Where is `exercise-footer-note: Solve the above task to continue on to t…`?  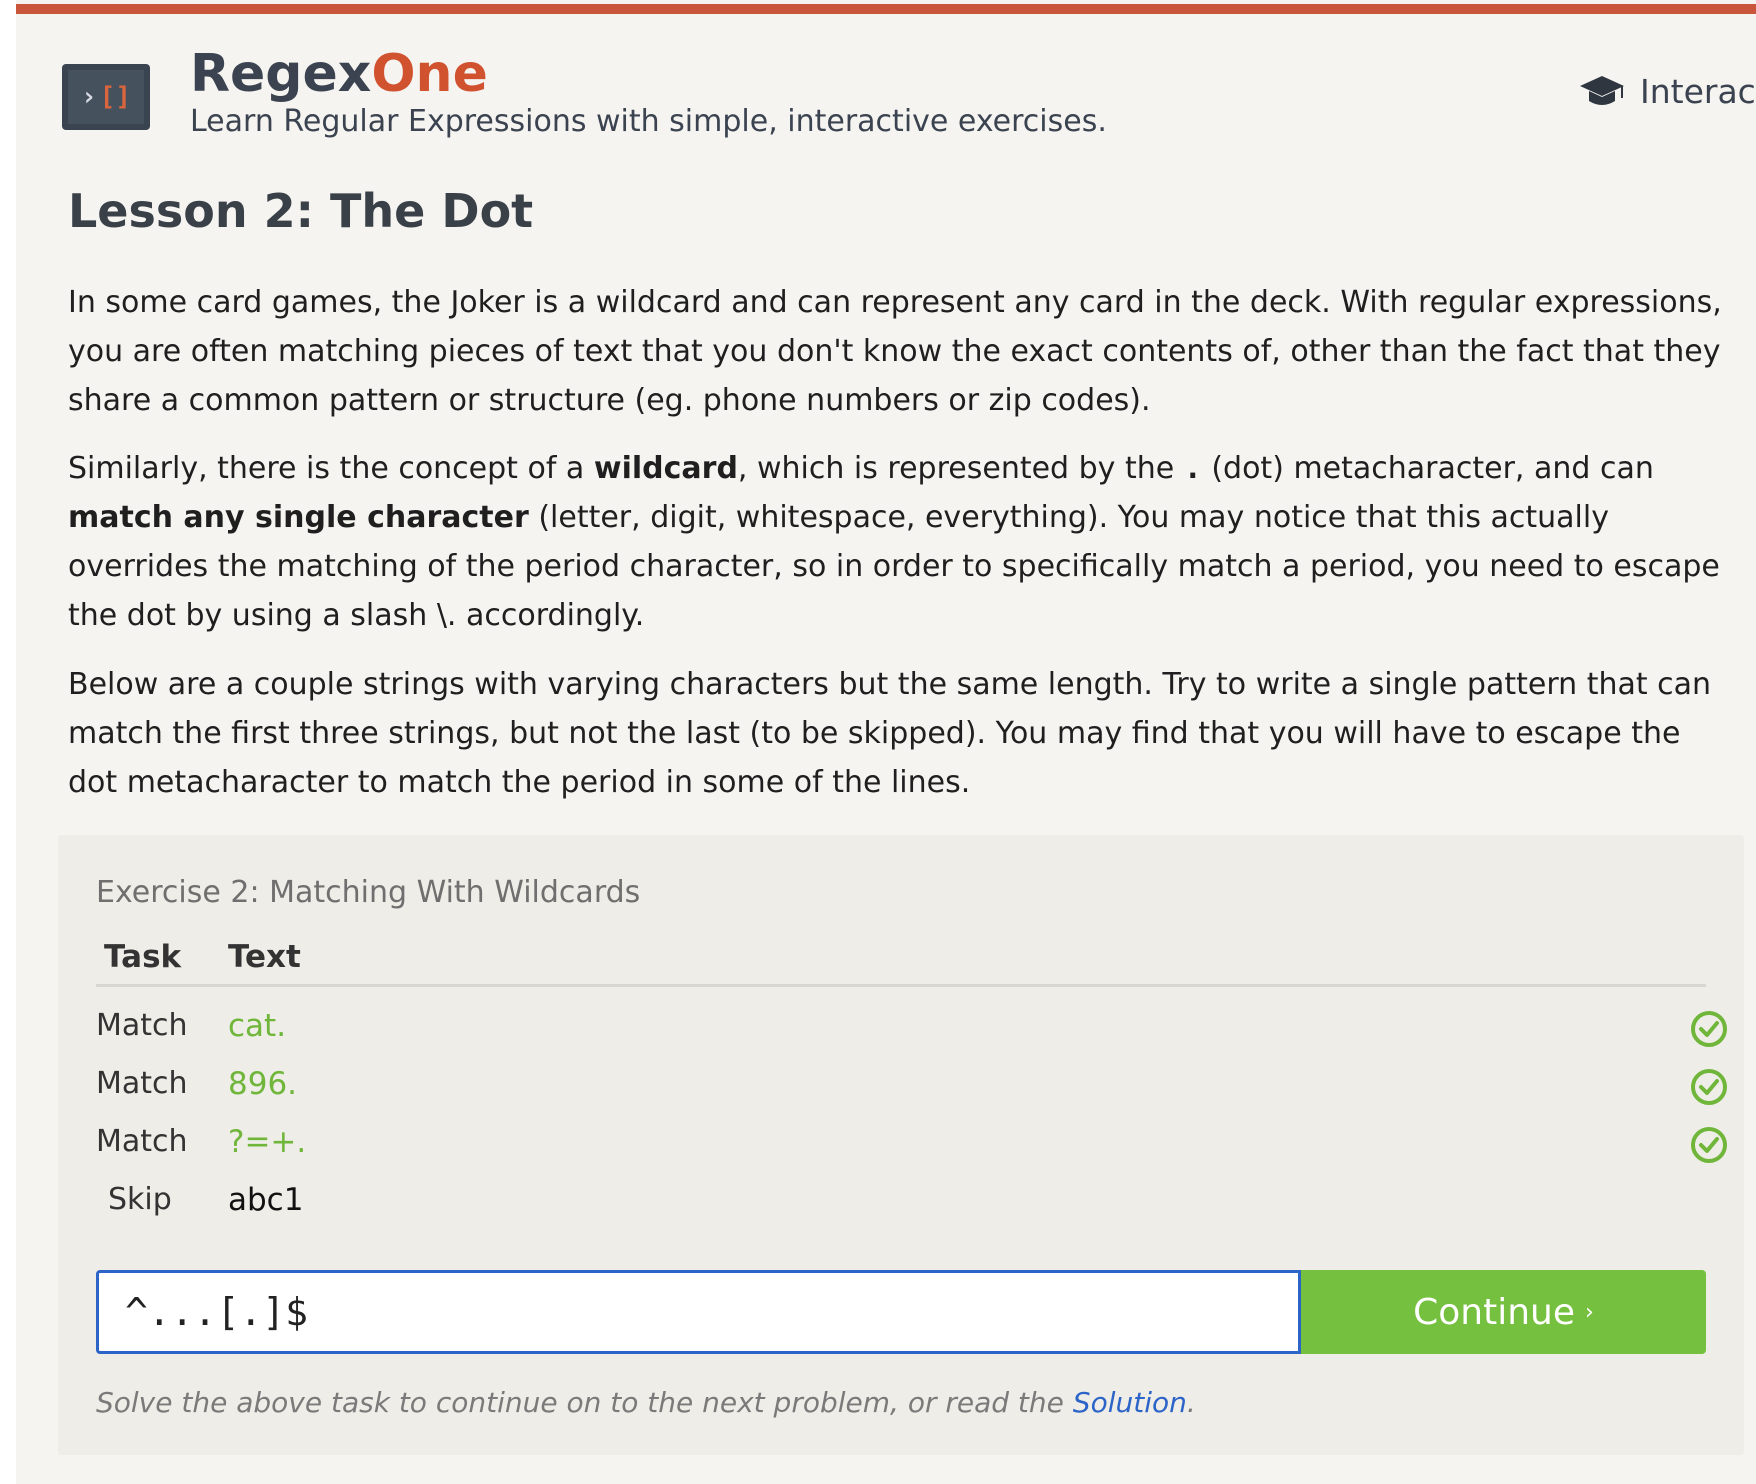
exercise-footer-note: Solve the above task to continue on to t… is located at coordinates (646, 1403).